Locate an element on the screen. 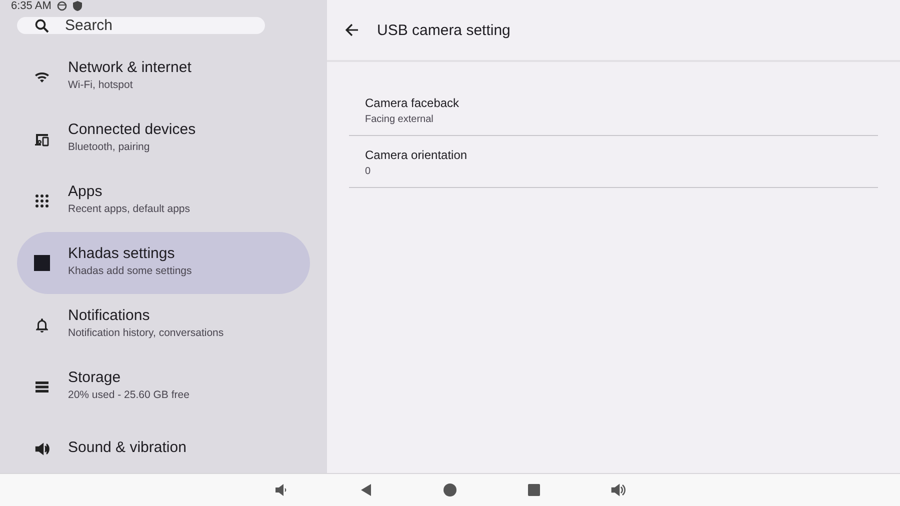 This screenshot has width=900, height=506. volume-down-icon is located at coordinates (281, 490).